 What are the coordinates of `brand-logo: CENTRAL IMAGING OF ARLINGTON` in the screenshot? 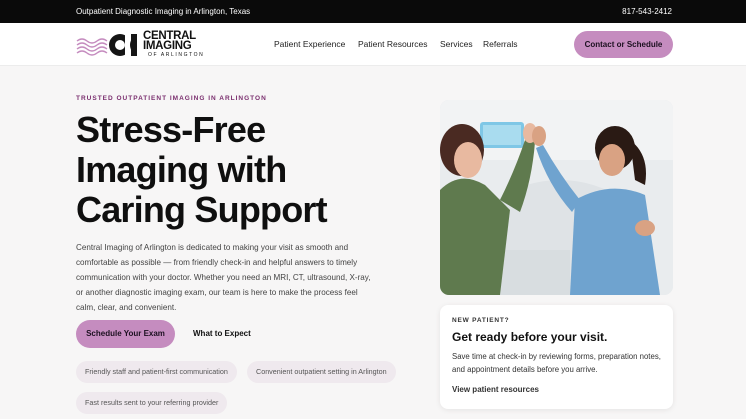 It's located at (143, 45).